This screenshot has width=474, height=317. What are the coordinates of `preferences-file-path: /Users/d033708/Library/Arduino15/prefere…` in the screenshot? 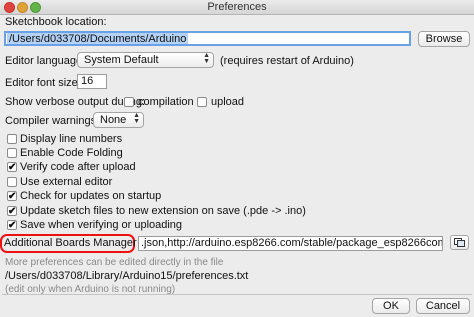 It's located at (127, 276).